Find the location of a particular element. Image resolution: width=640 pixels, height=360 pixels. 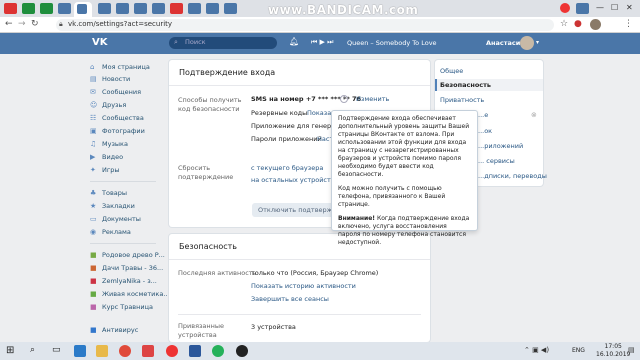

language-indicator: ENG is located at coordinates (578, 350).